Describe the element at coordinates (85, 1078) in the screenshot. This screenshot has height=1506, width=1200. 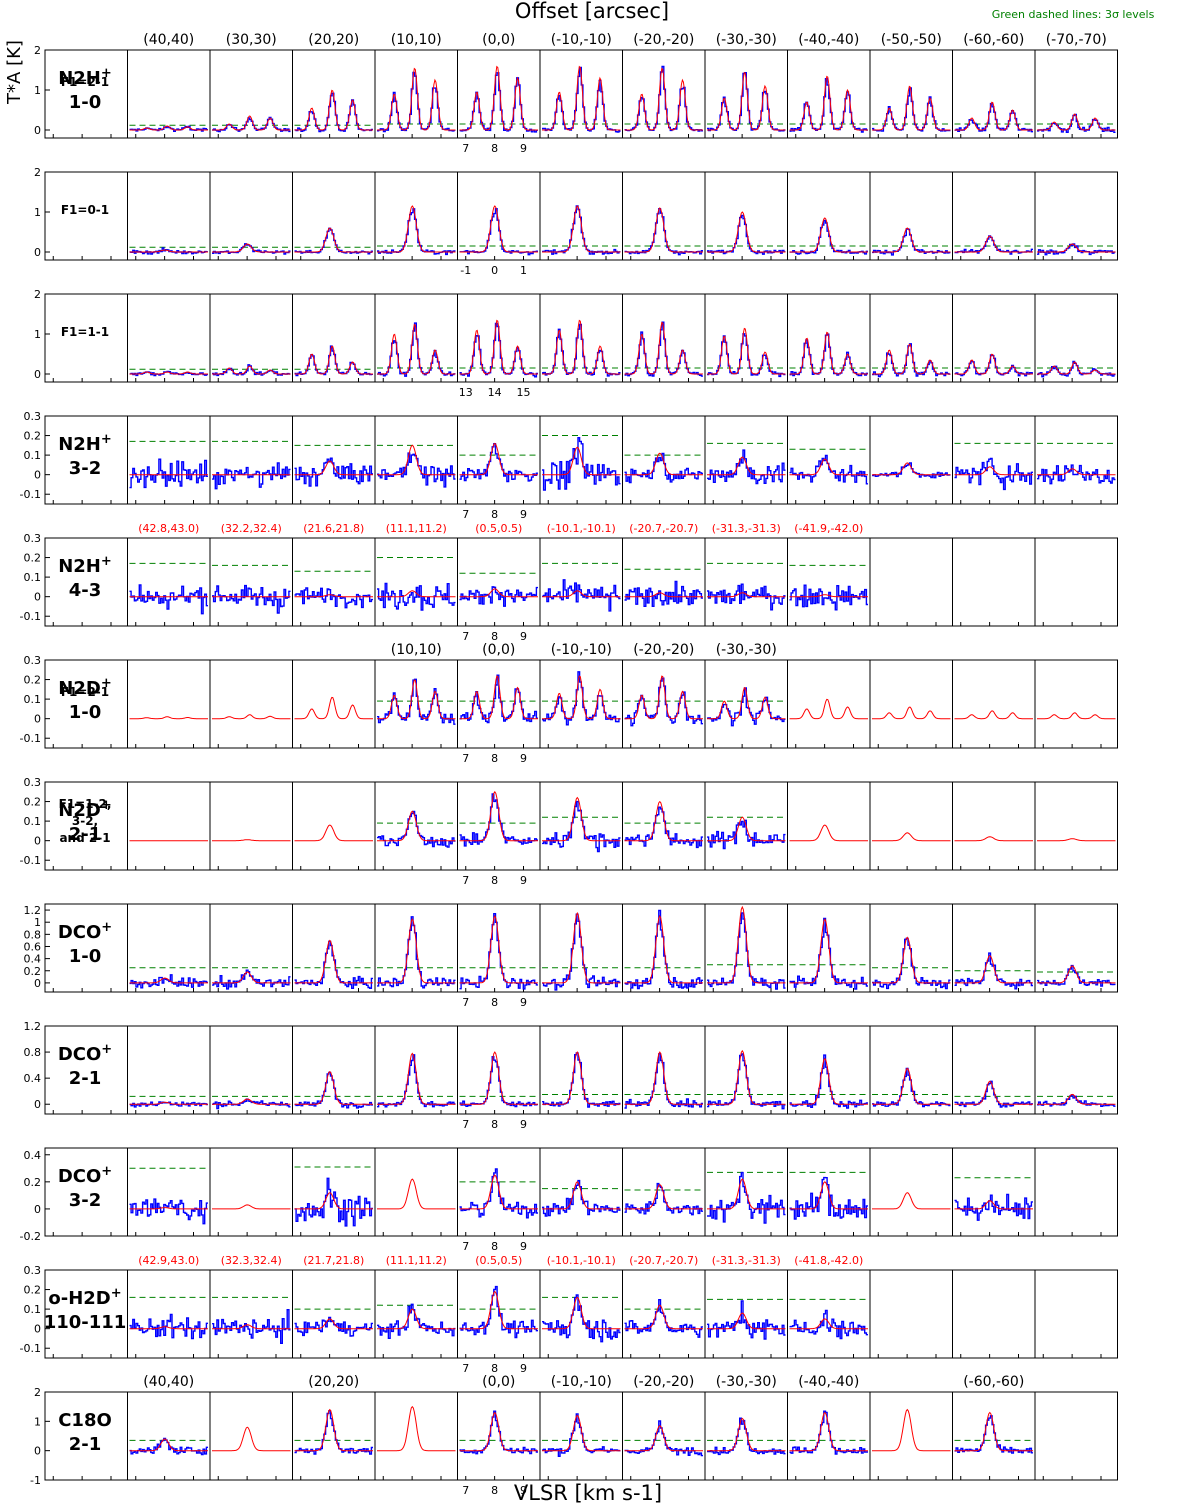
I see `transition-label: 2-1` at that location.